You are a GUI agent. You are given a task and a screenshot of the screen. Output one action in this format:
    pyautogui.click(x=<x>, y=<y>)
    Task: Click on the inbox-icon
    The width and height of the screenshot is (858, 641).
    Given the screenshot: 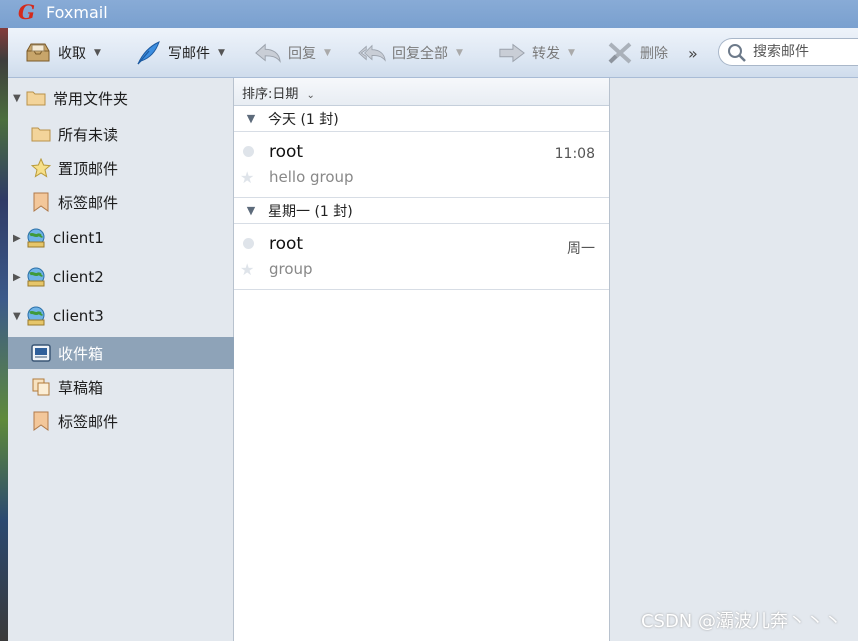 What is the action you would take?
    pyautogui.click(x=41, y=353)
    